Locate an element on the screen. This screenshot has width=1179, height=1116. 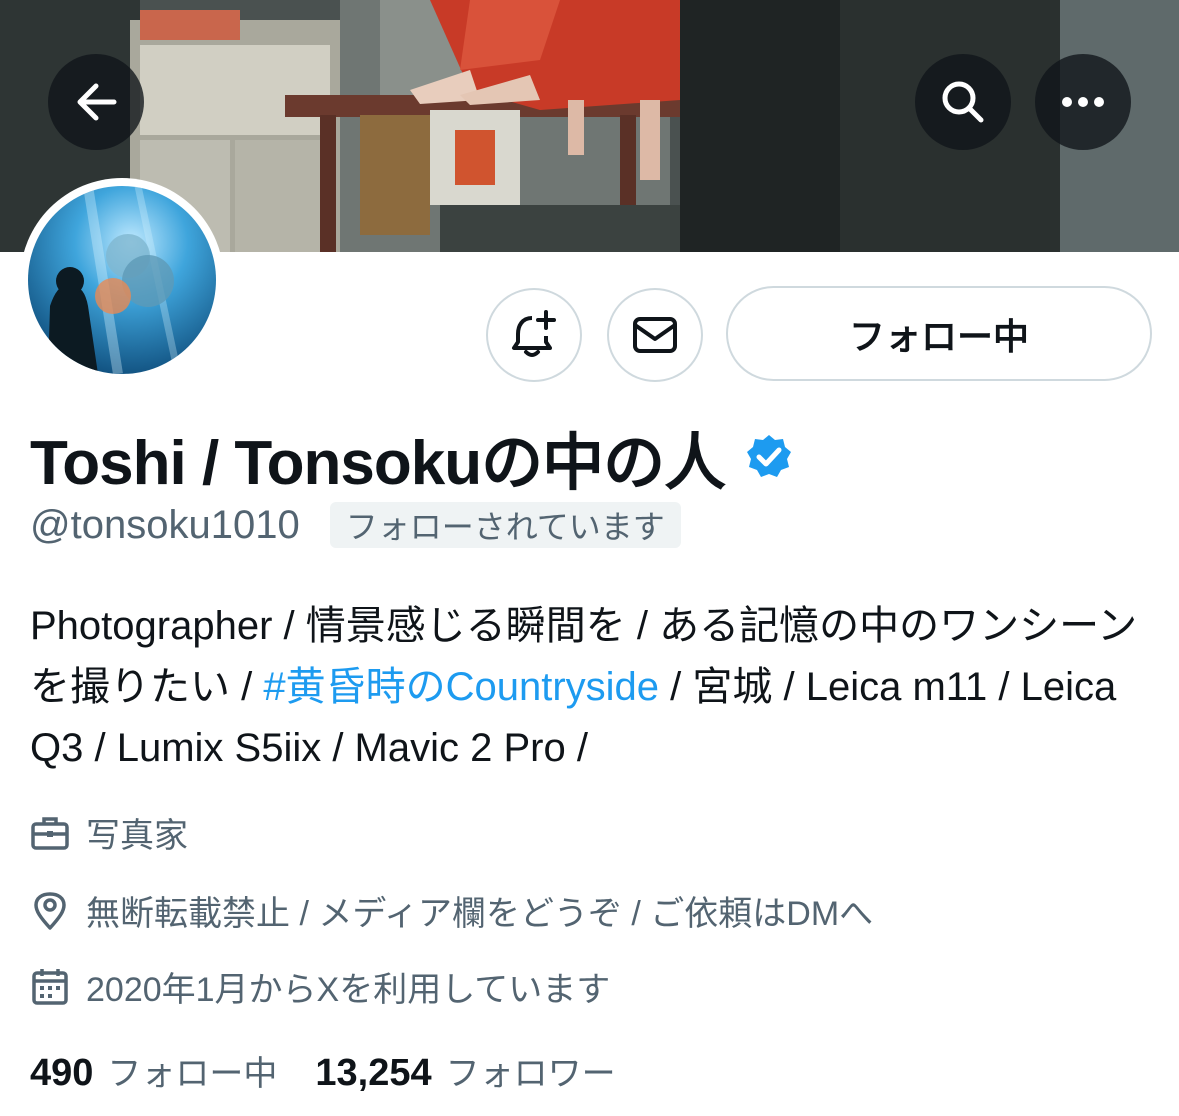
location-pin-icon is located at coordinates (50, 910).